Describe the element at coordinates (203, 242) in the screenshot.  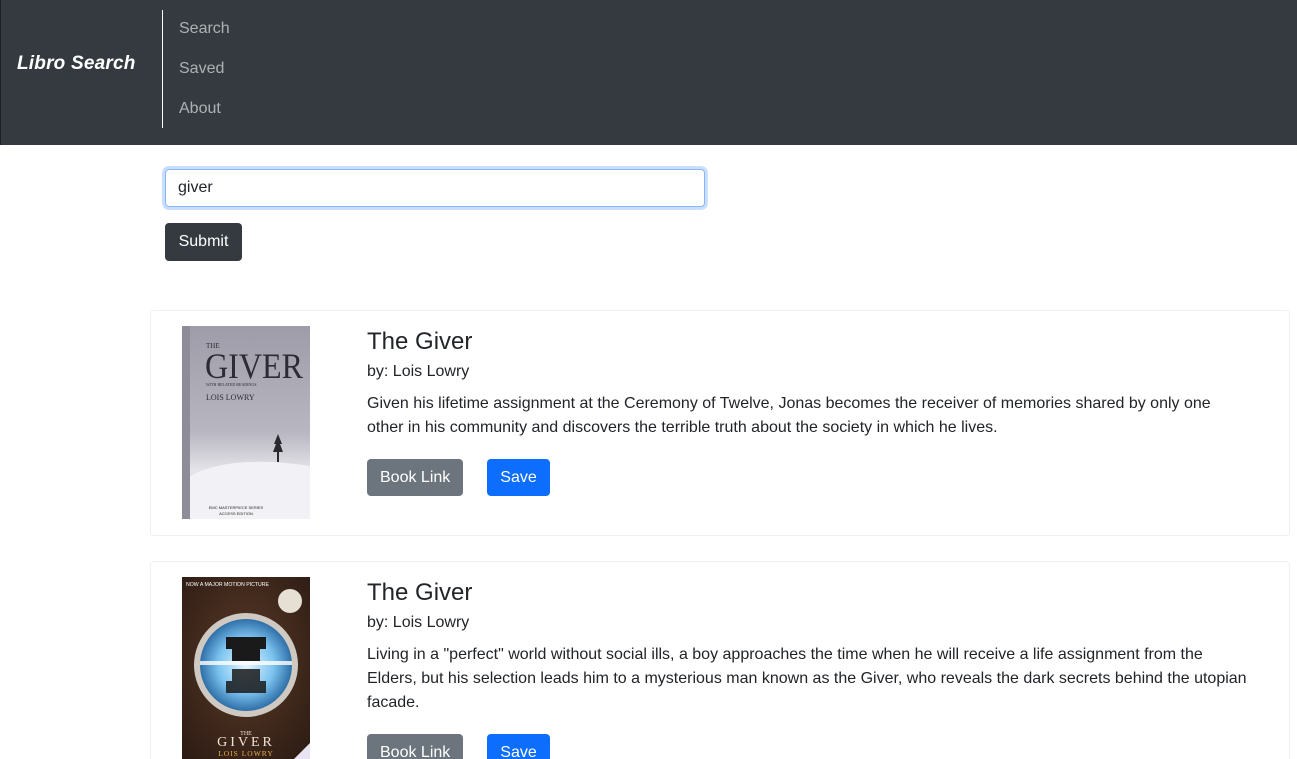
I see `submit-button: Submit` at that location.